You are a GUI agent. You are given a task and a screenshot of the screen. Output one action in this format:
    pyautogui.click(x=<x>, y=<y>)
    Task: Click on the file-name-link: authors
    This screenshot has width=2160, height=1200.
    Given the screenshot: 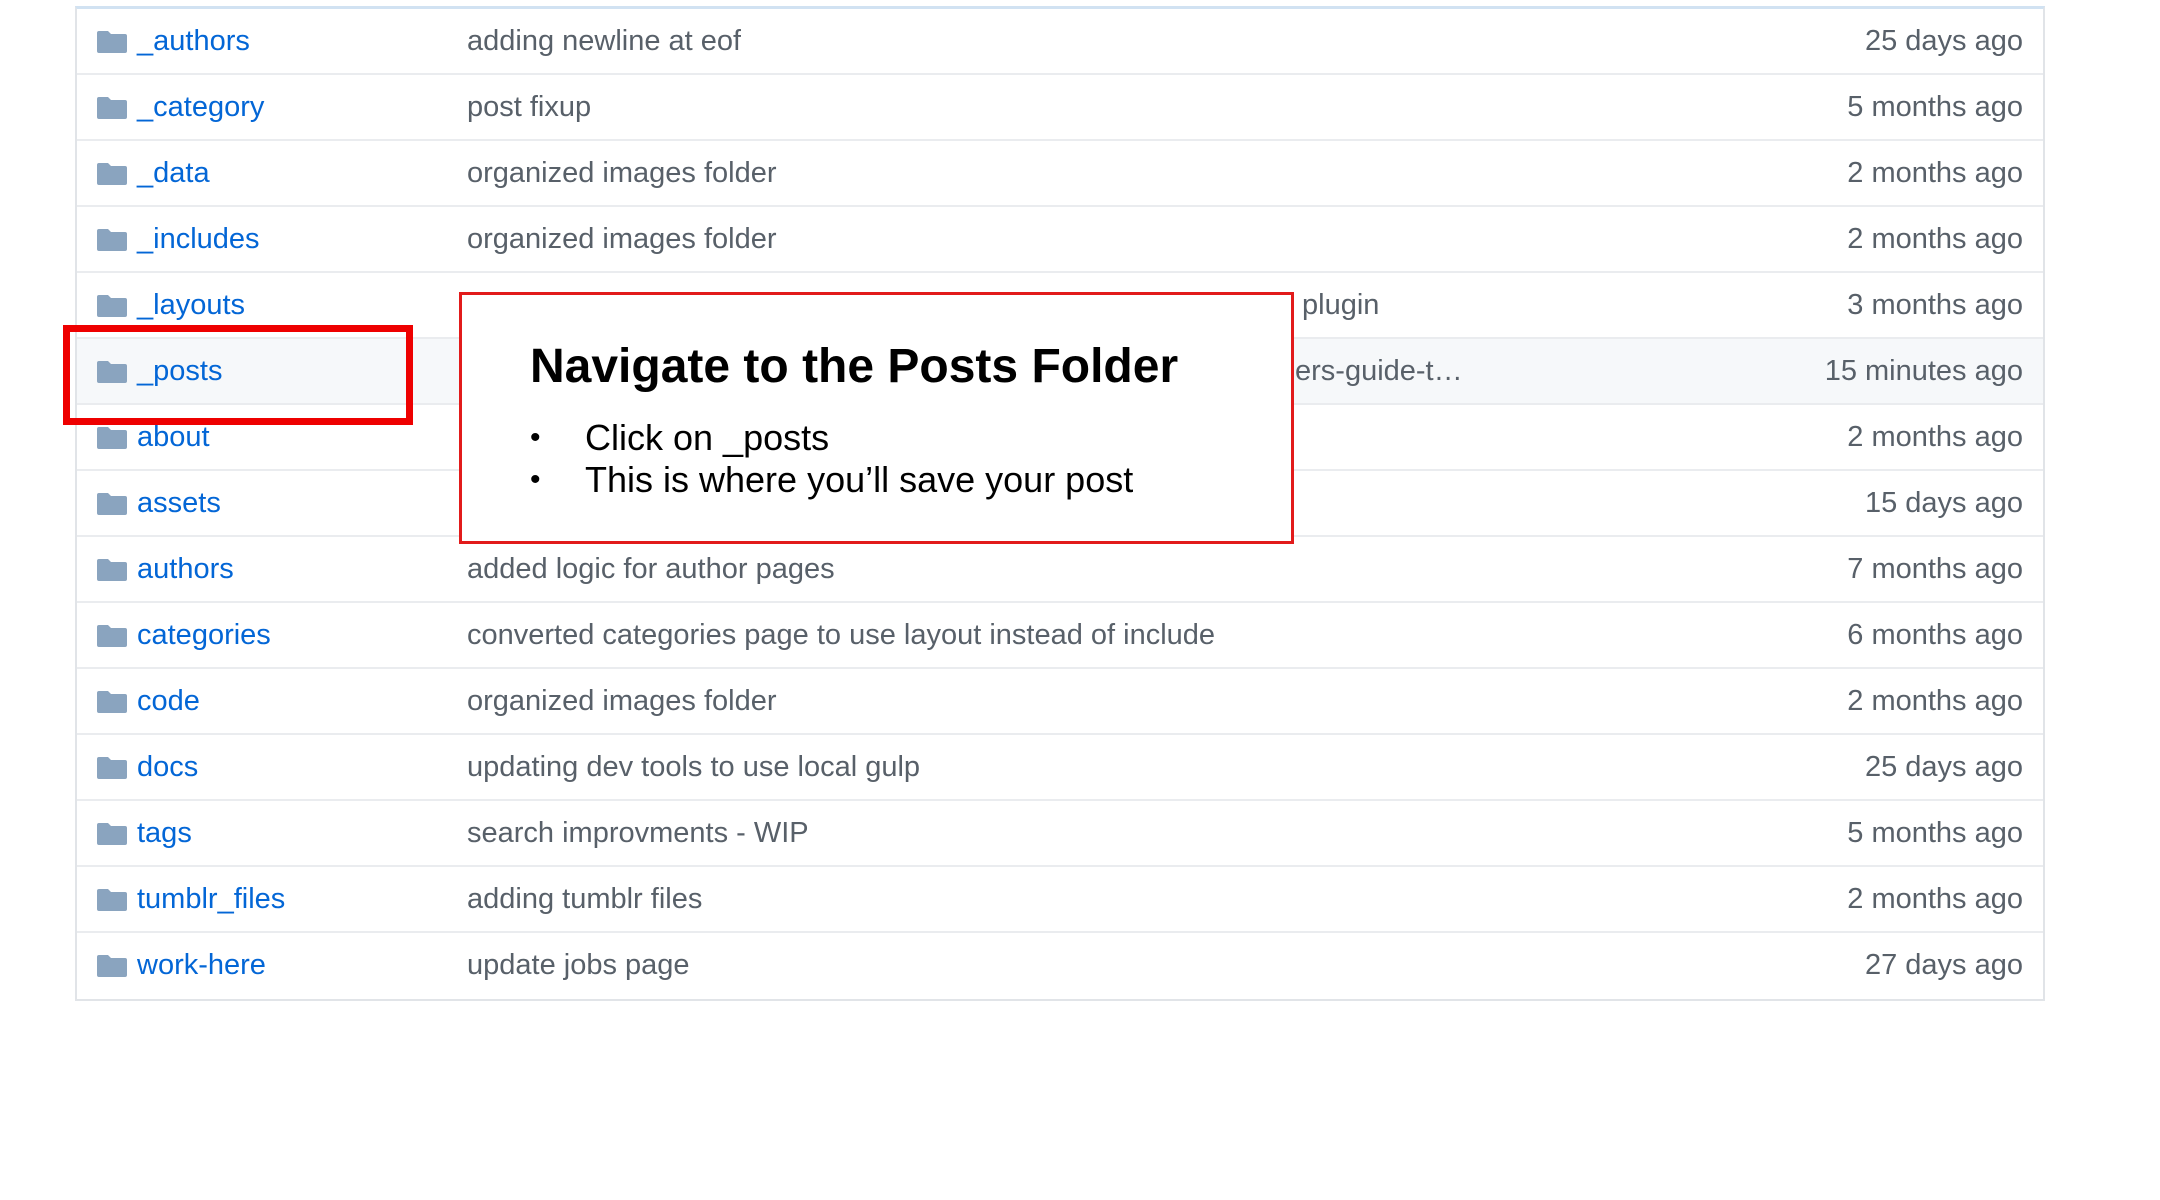 What is the action you would take?
    pyautogui.click(x=185, y=569)
    